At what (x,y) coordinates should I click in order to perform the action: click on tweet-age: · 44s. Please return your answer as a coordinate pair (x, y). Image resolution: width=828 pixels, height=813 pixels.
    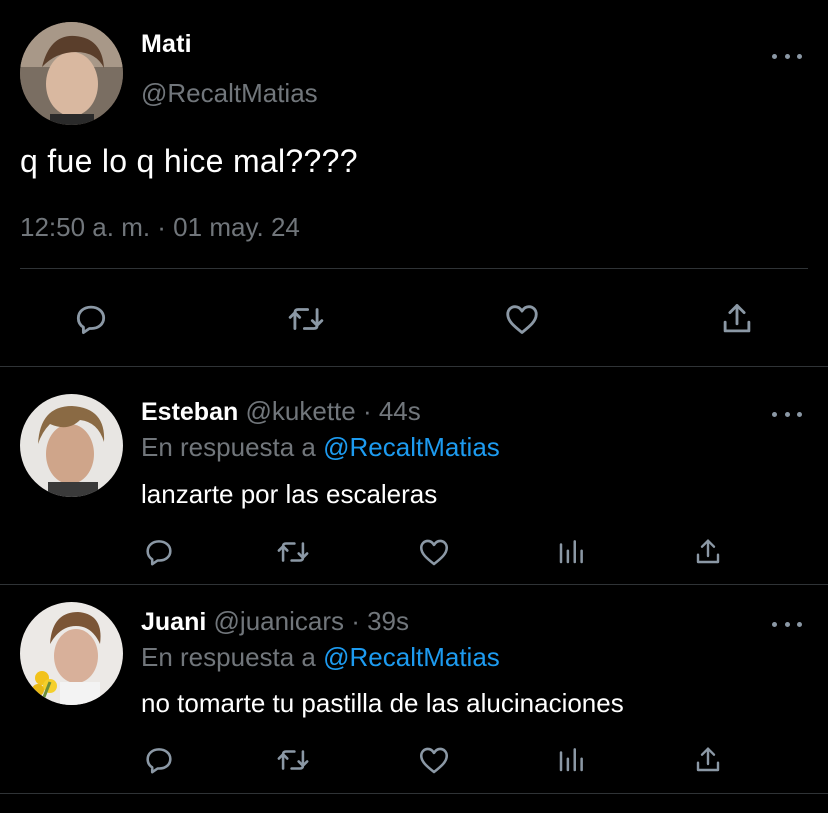
    Looking at the image, I should click on (392, 411).